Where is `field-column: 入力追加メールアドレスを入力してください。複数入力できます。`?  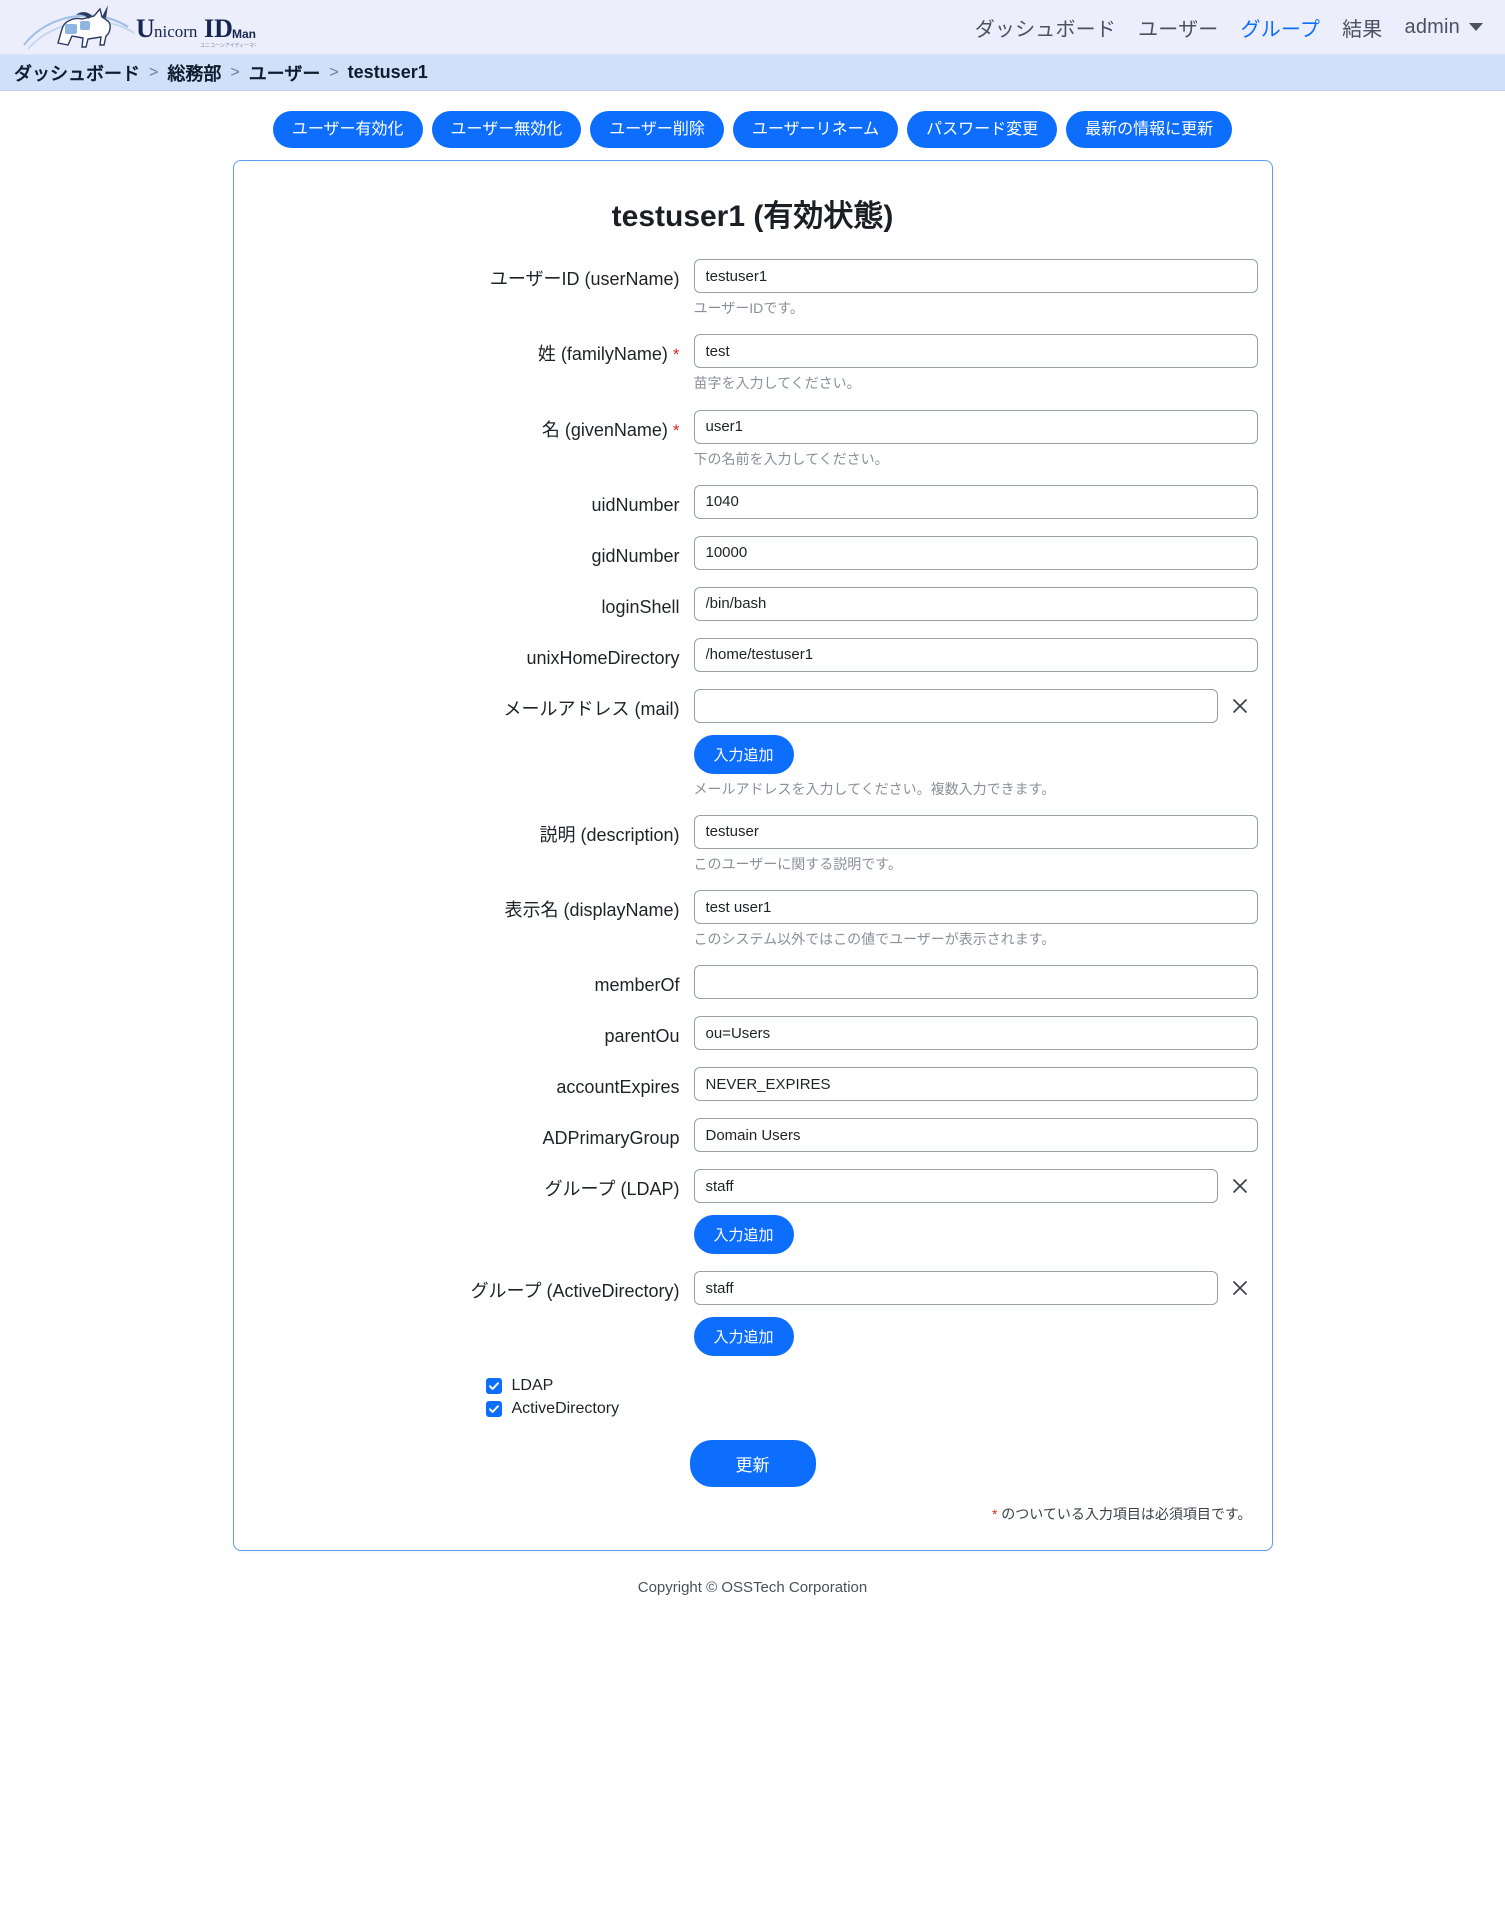
field-column: 入力追加メールアドレスを入力してください。複数入力できます。 is located at coordinates (975, 743).